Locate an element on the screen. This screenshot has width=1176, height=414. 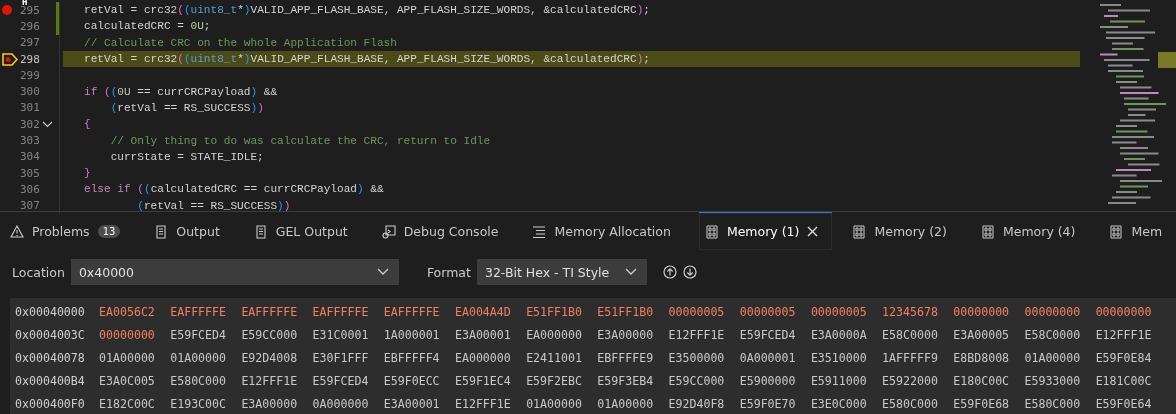
location-field: 0x40000 is located at coordinates (234, 272).